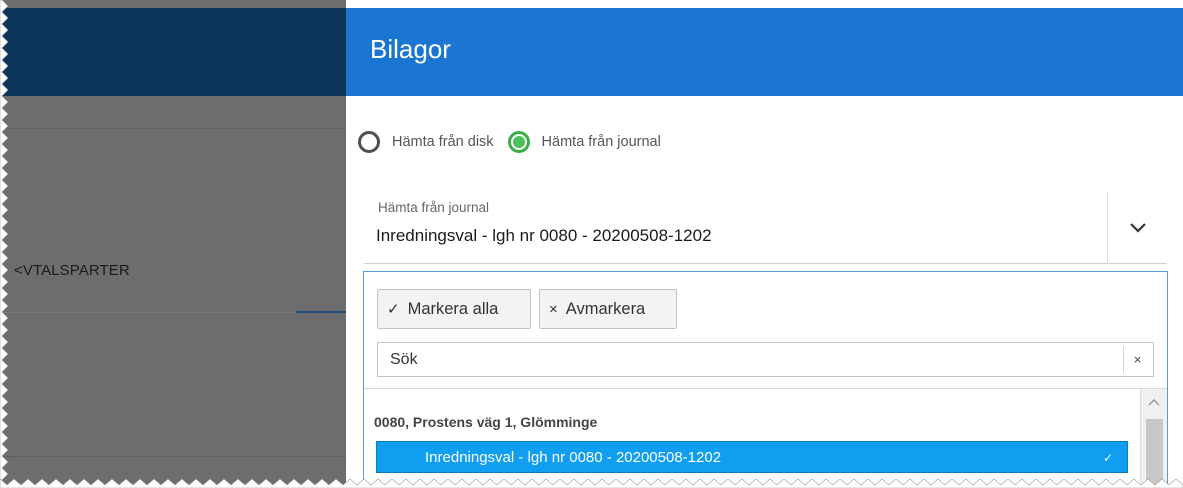 This screenshot has height=488, width=1183. Describe the element at coordinates (1153, 438) in the screenshot. I see `list-scrollbar` at that location.